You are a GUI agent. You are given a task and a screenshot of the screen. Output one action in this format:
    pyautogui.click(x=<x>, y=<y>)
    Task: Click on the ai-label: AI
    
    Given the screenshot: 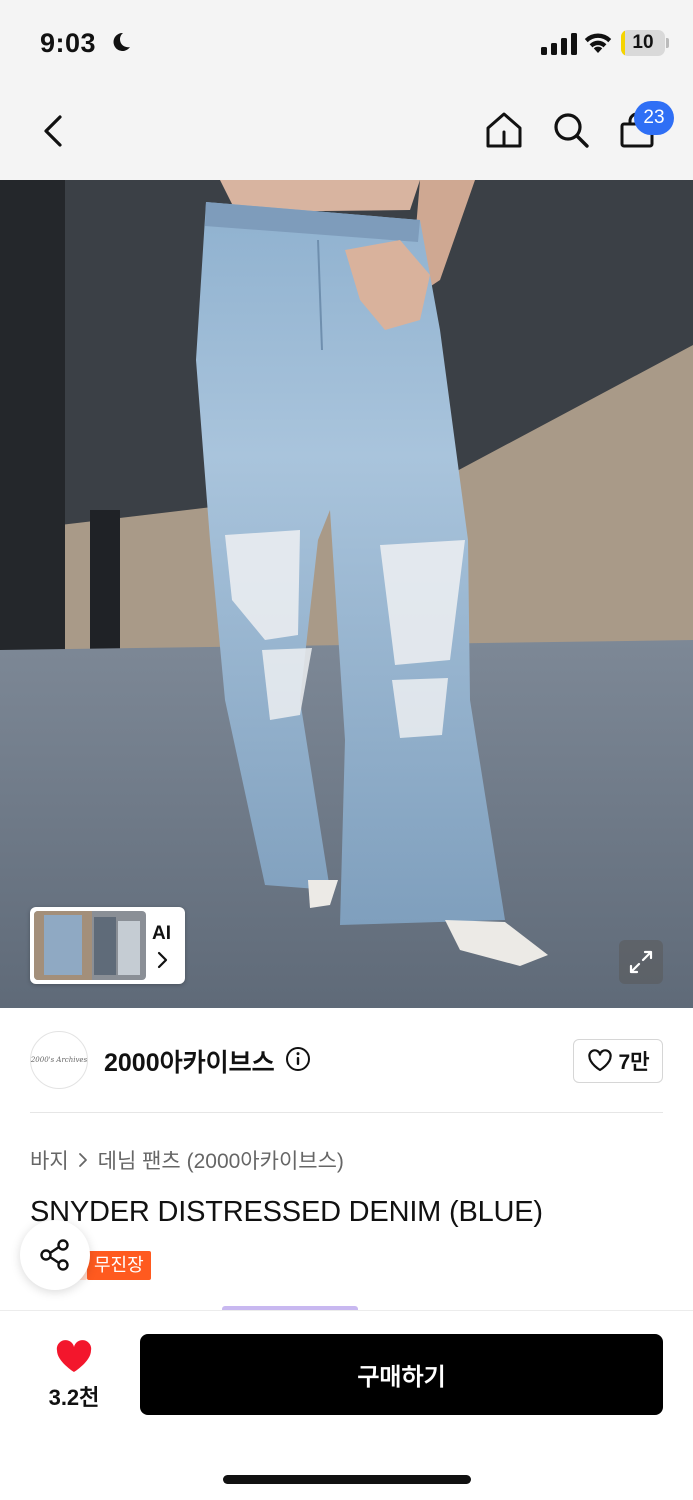 What is the action you would take?
    pyautogui.click(x=161, y=933)
    